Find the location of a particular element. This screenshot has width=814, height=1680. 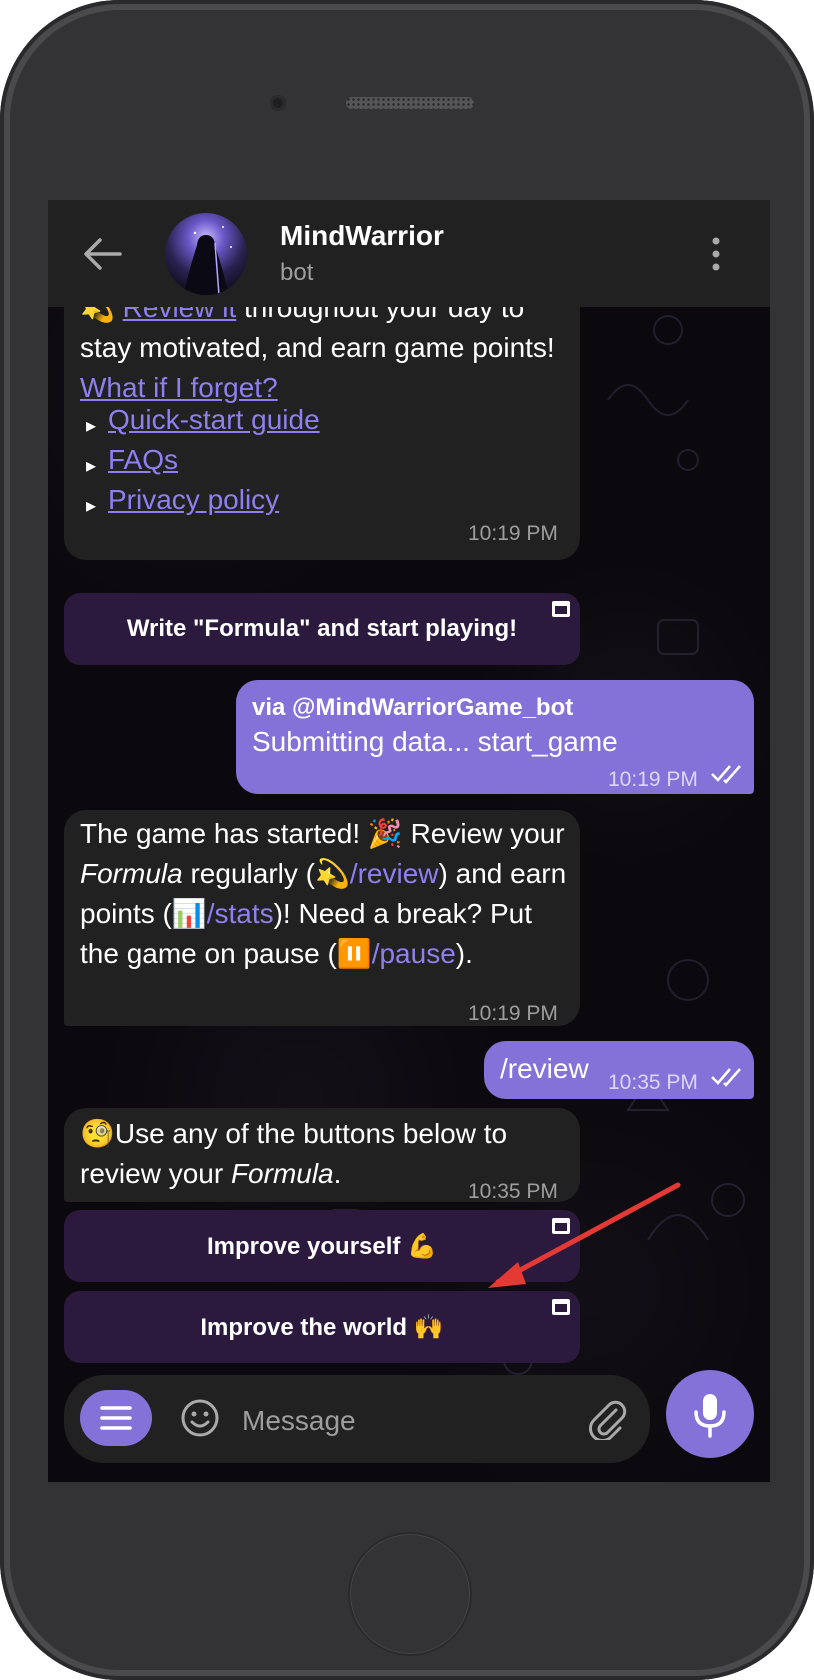

more-options-icon is located at coordinates (716, 254).